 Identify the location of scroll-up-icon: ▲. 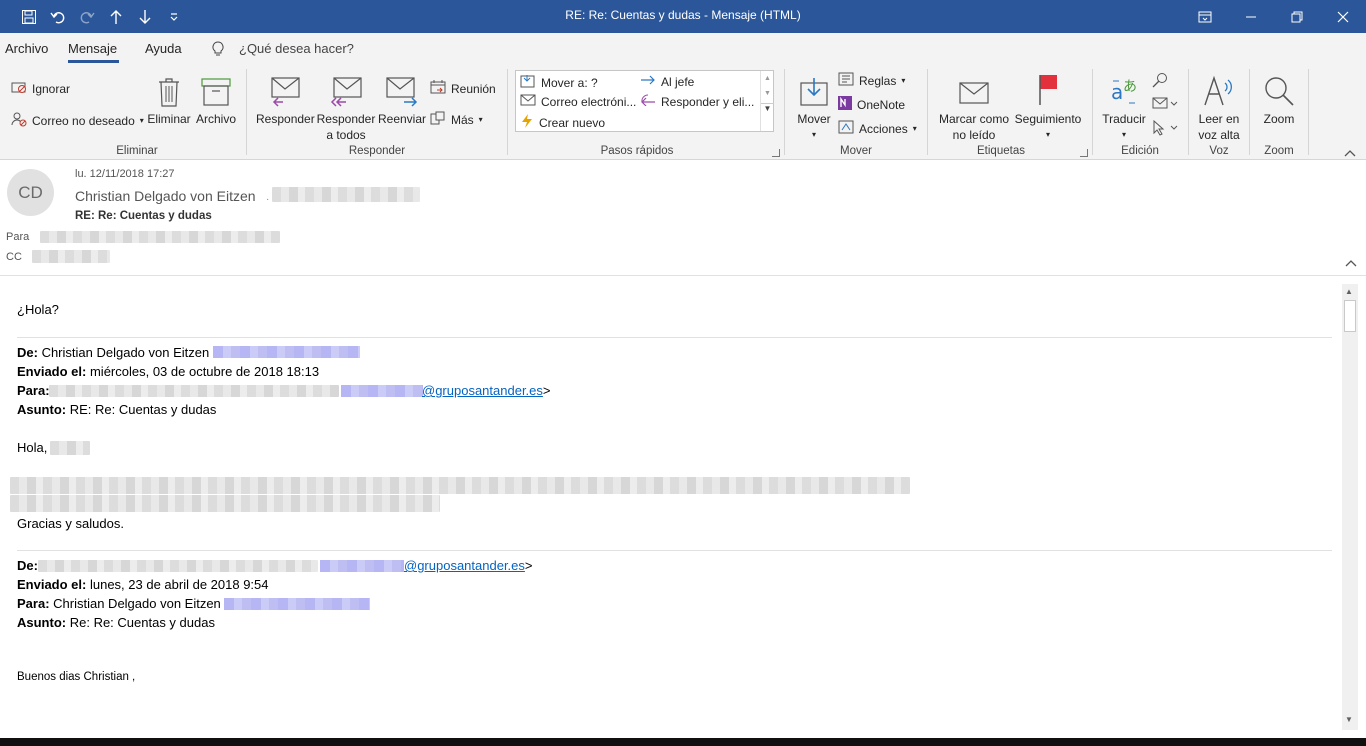
(1349, 291).